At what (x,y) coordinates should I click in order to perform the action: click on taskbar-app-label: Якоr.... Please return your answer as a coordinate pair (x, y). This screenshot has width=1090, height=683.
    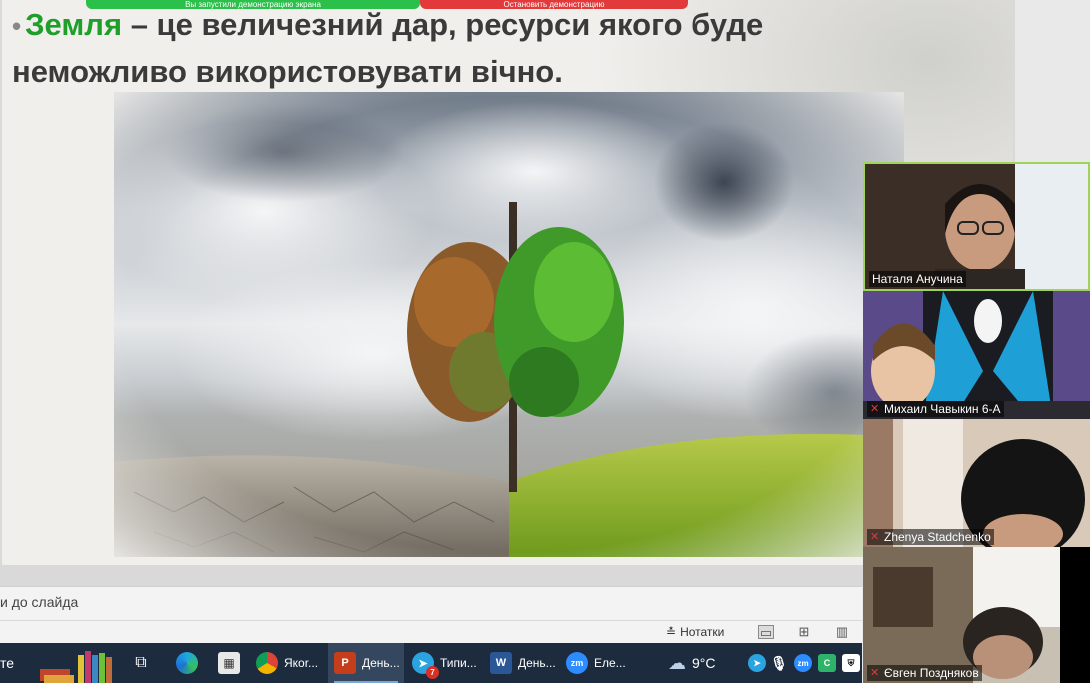
    Looking at the image, I should click on (301, 663).